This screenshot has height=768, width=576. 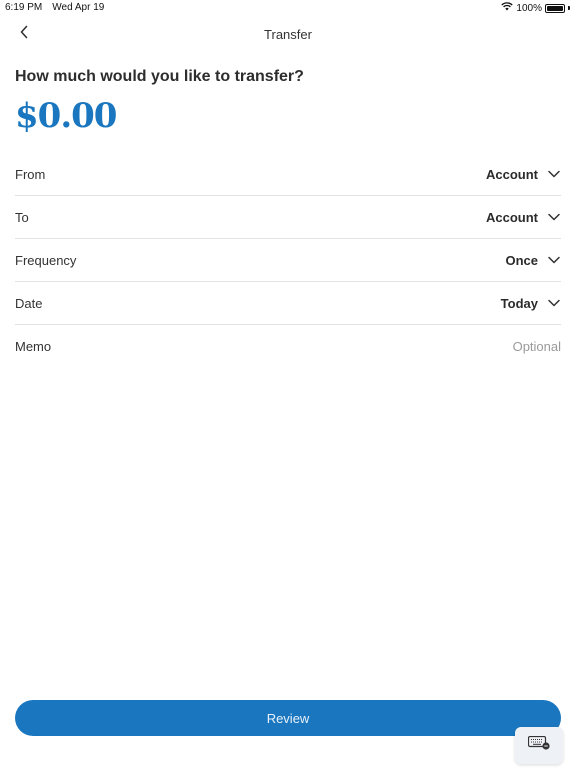 I want to click on from-label: From, so click(x=30, y=174).